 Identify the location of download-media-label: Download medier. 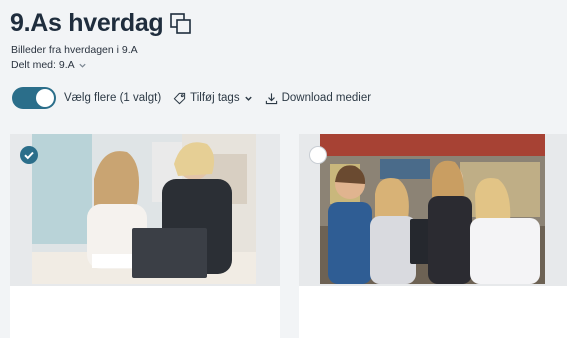
(326, 98).